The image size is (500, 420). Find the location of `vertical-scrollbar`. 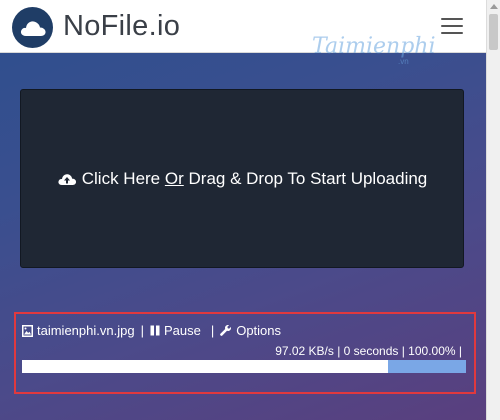

vertical-scrollbar is located at coordinates (493, 210).